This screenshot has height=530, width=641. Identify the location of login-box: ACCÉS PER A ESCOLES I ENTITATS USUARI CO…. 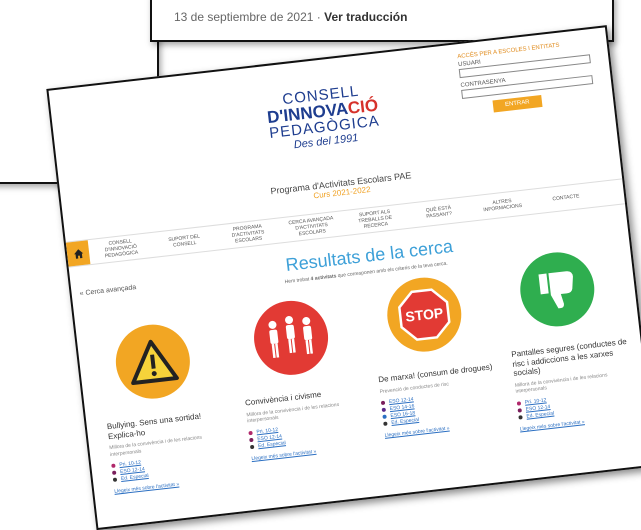
(530, 76).